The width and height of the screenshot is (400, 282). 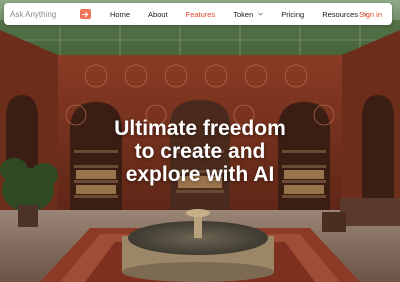 I want to click on hero-headline-line-3: explore with AI, so click(x=200, y=174).